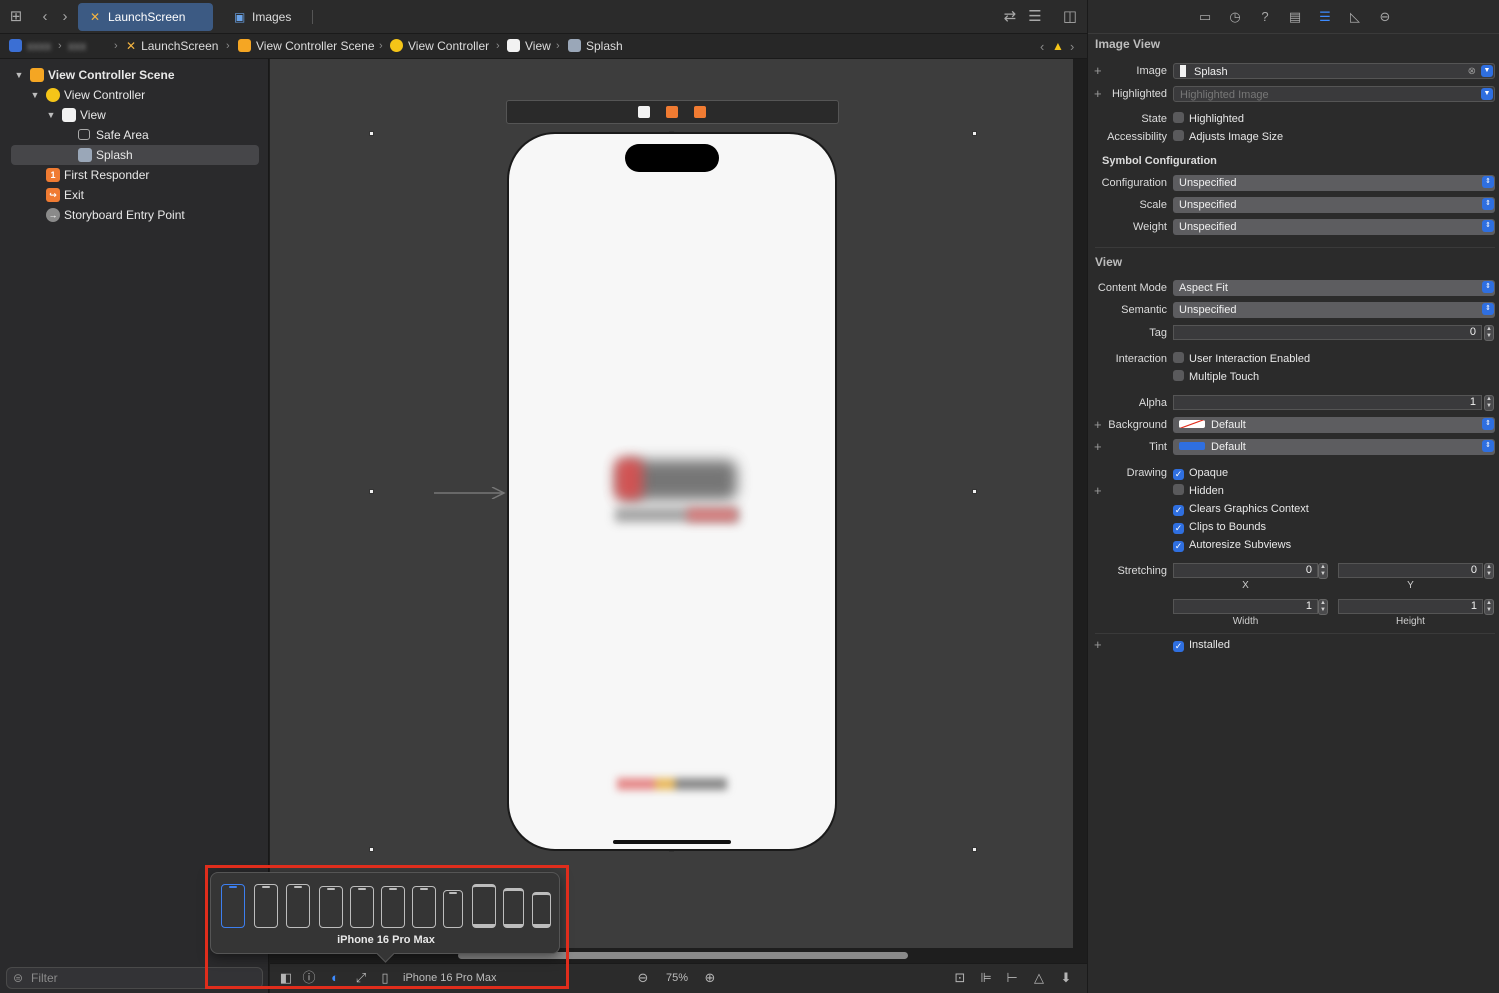 The image size is (1499, 993). I want to click on section-divider, so click(1295, 633).